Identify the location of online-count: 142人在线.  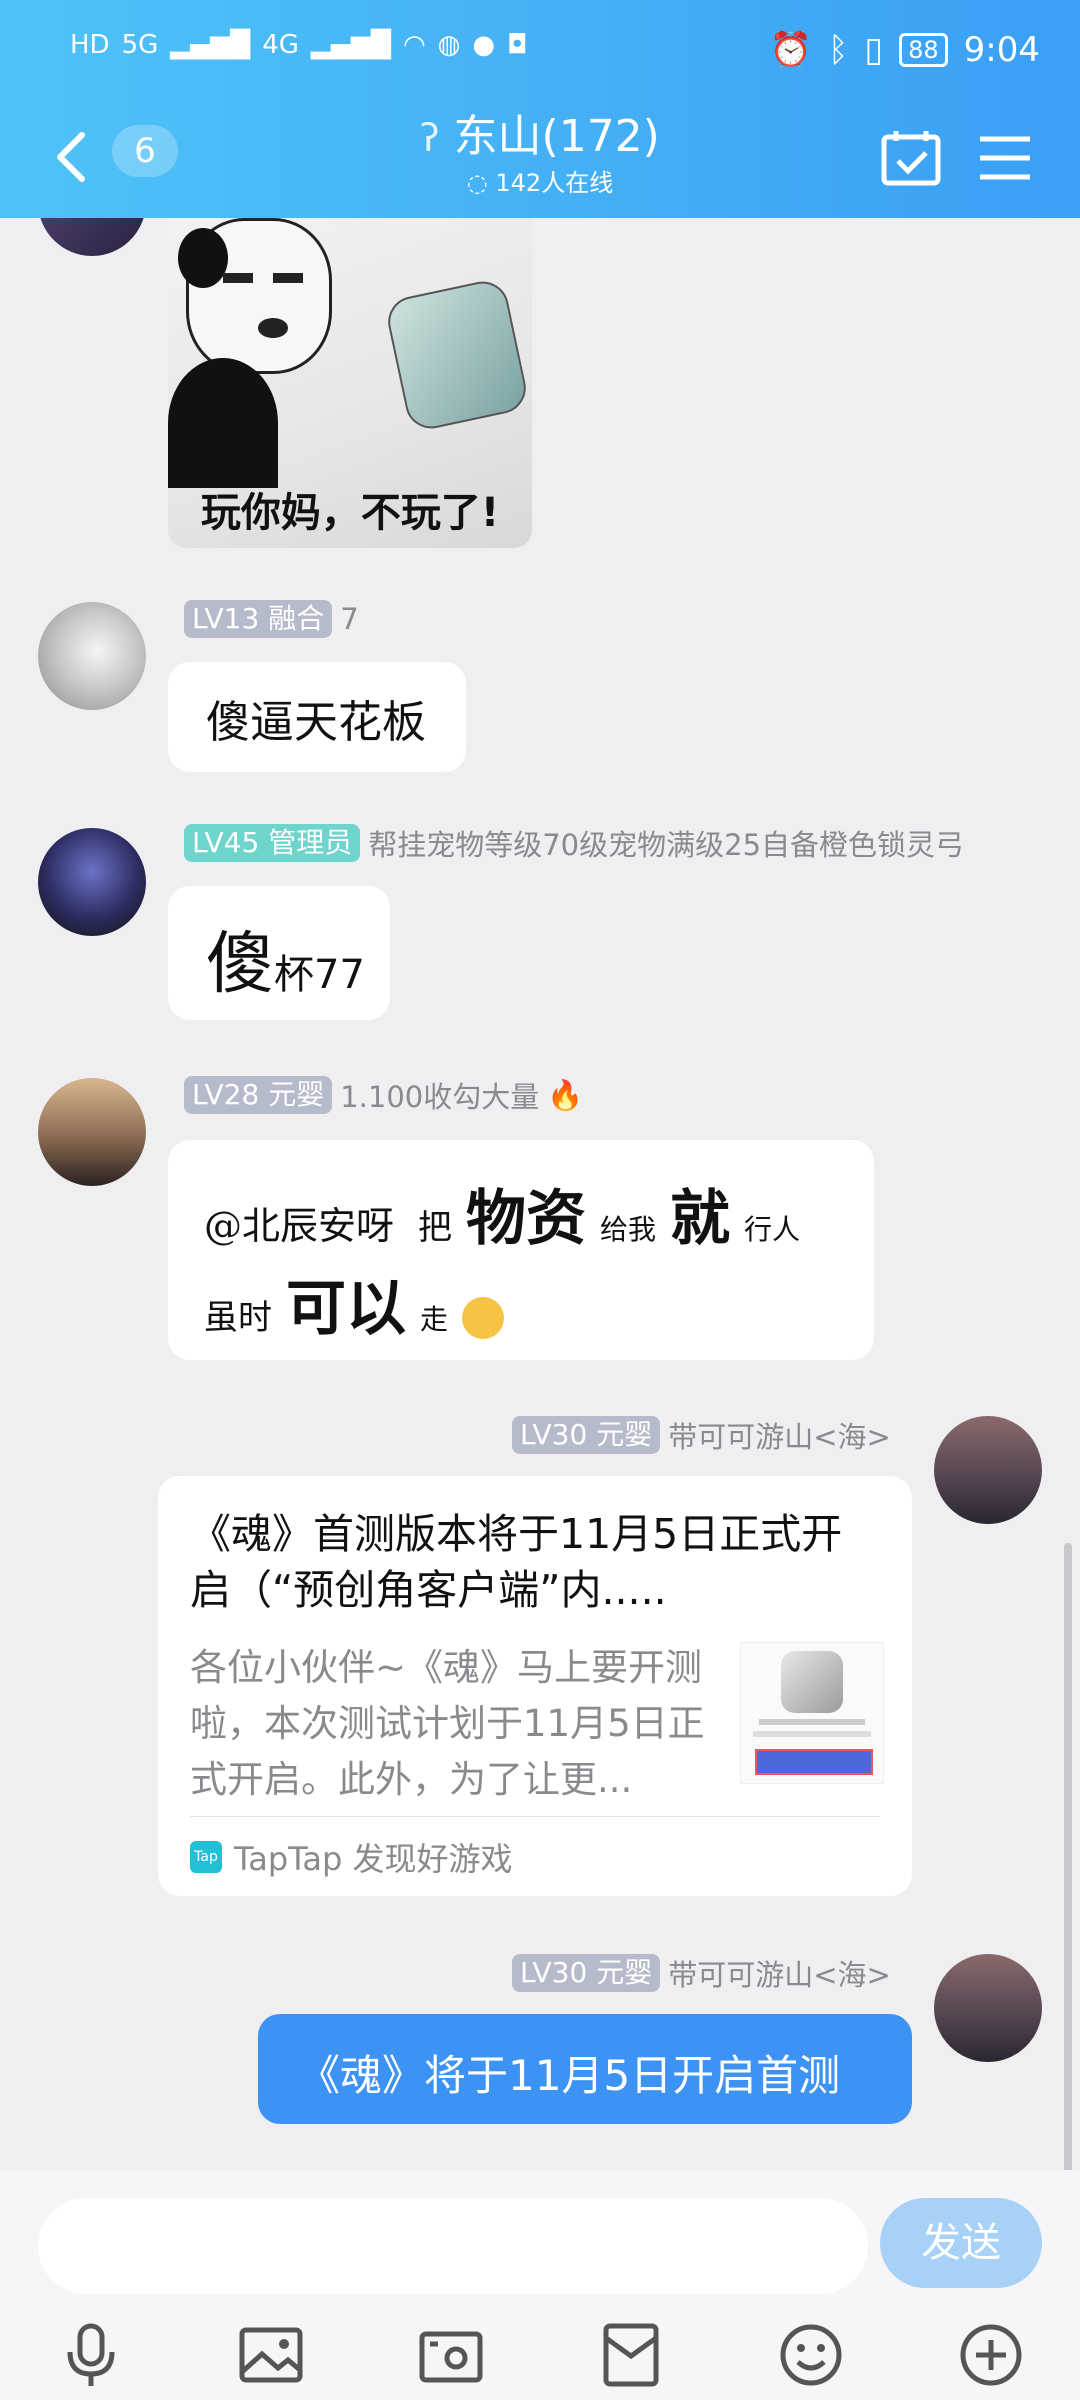
(554, 183).